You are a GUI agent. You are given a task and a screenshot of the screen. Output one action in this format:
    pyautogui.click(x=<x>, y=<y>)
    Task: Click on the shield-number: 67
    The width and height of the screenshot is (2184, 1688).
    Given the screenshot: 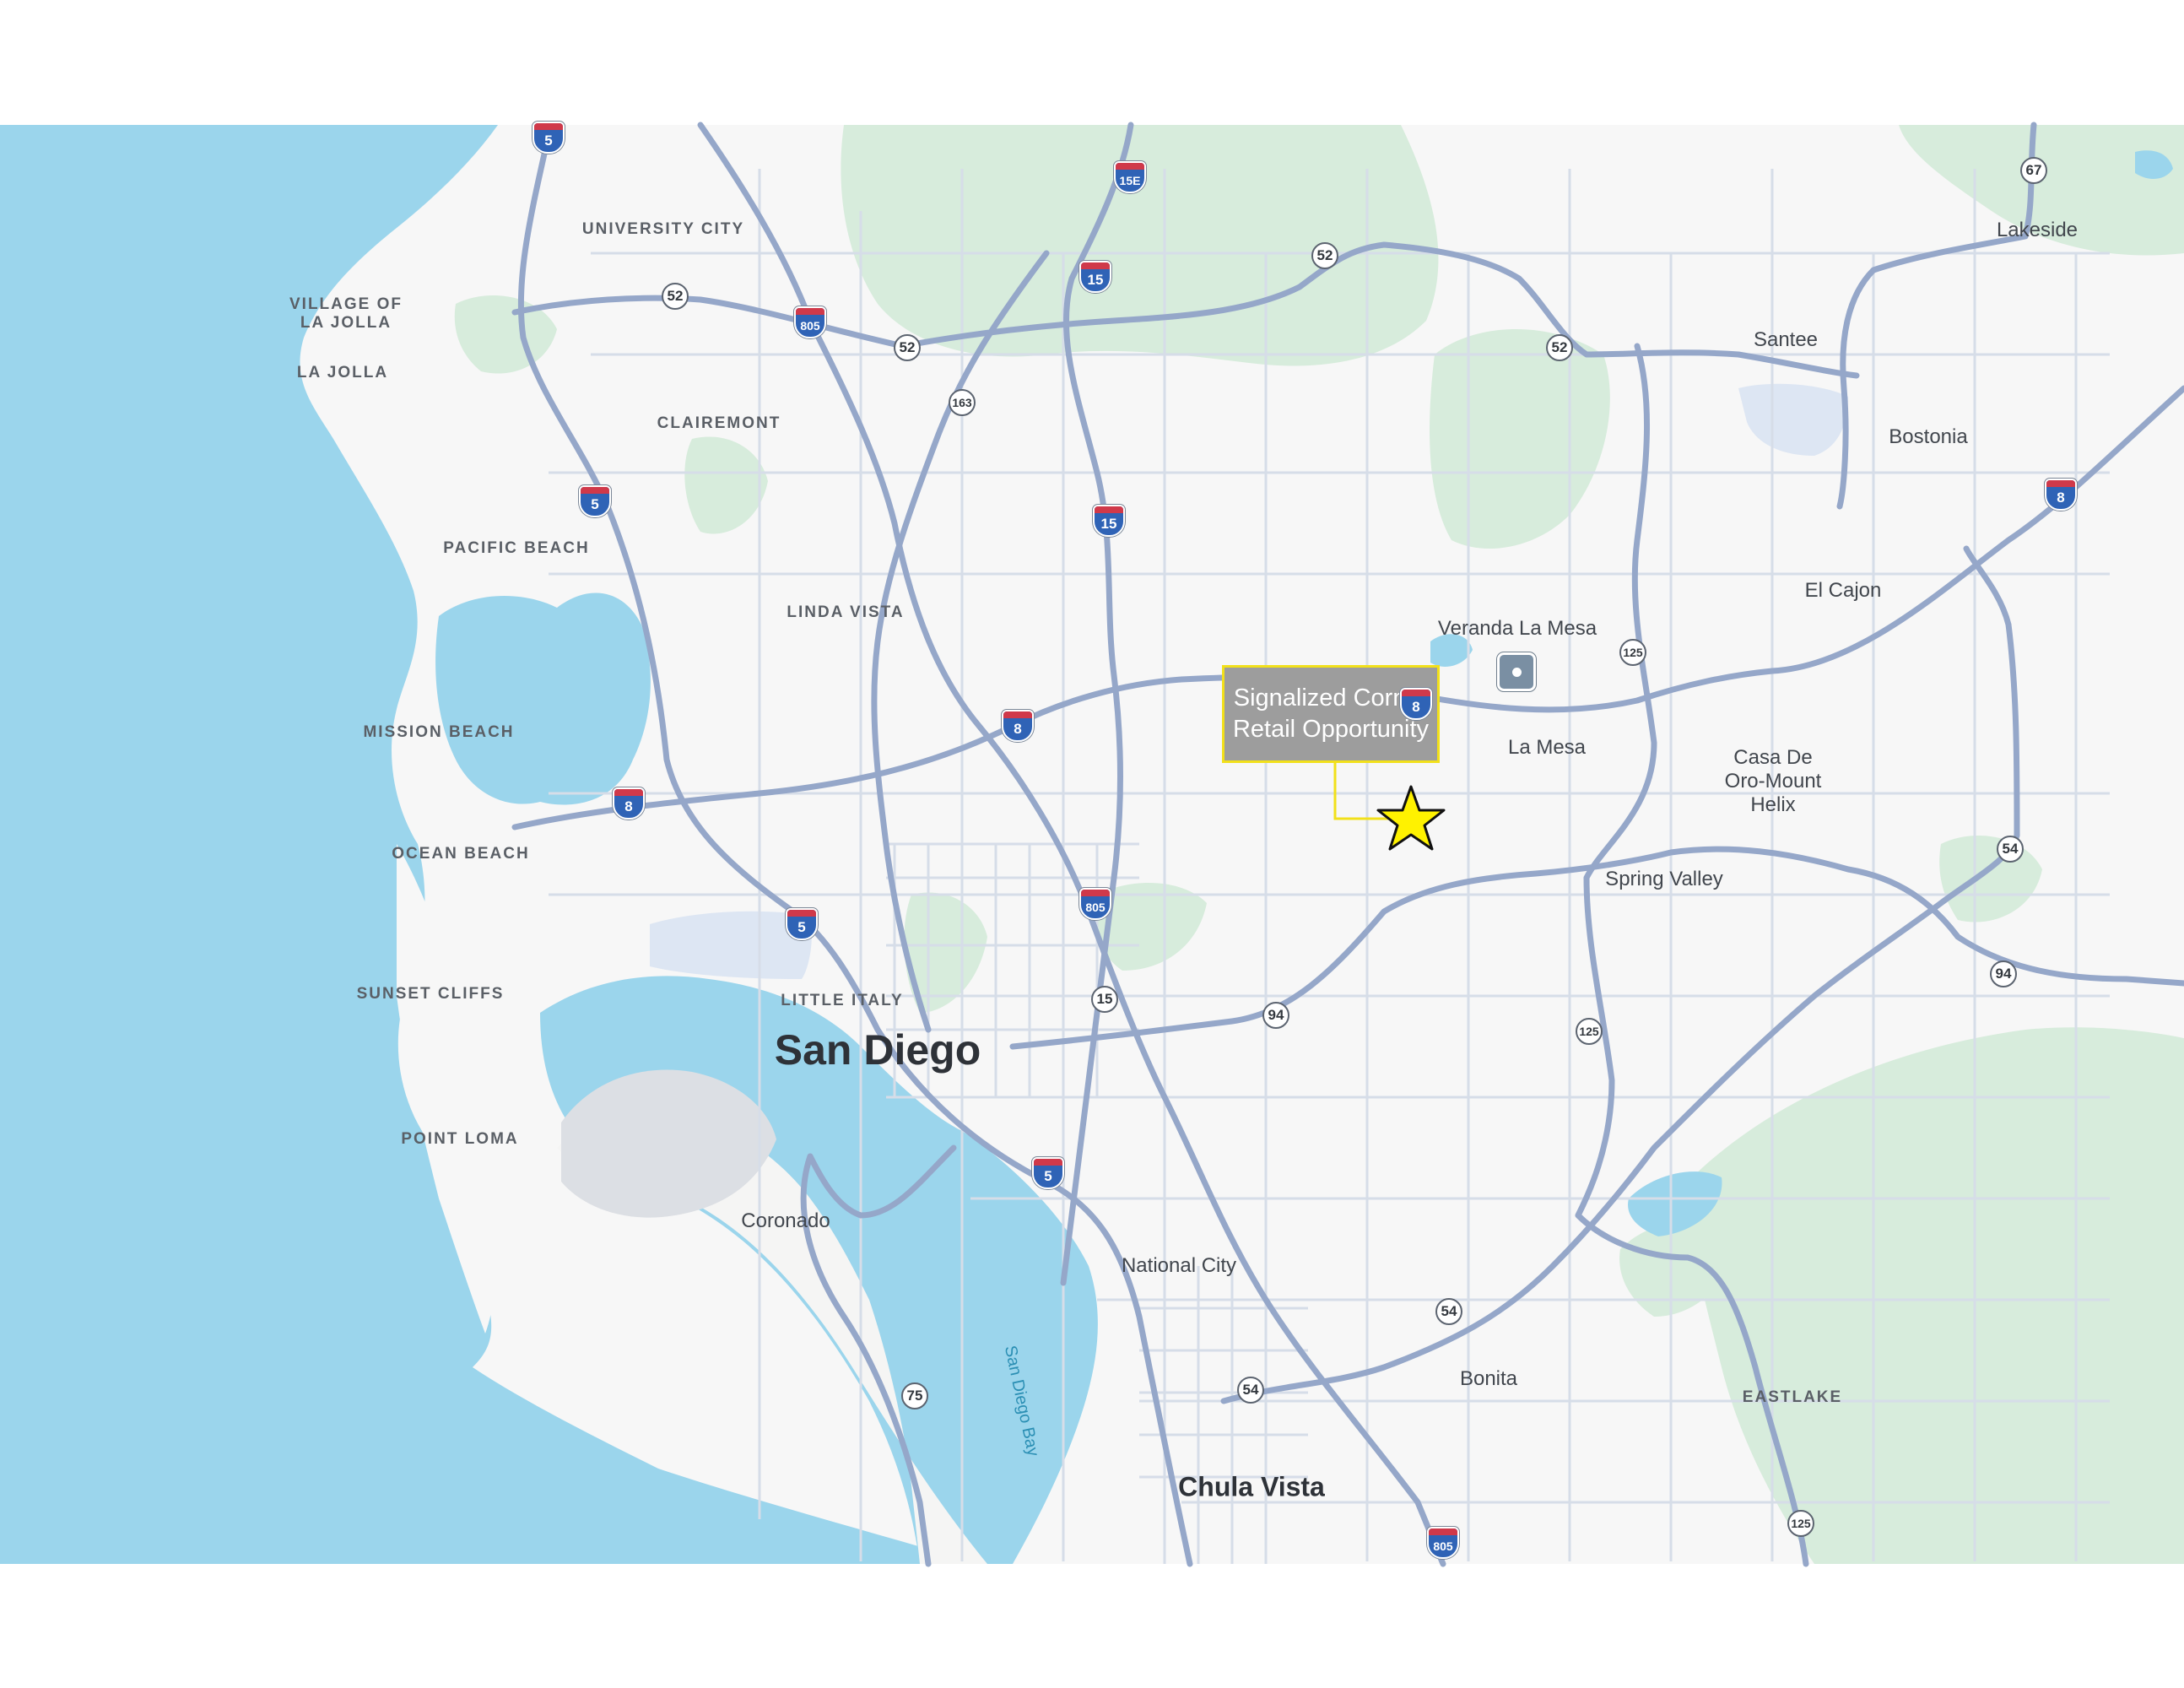 What is the action you would take?
    pyautogui.click(x=2033, y=170)
    